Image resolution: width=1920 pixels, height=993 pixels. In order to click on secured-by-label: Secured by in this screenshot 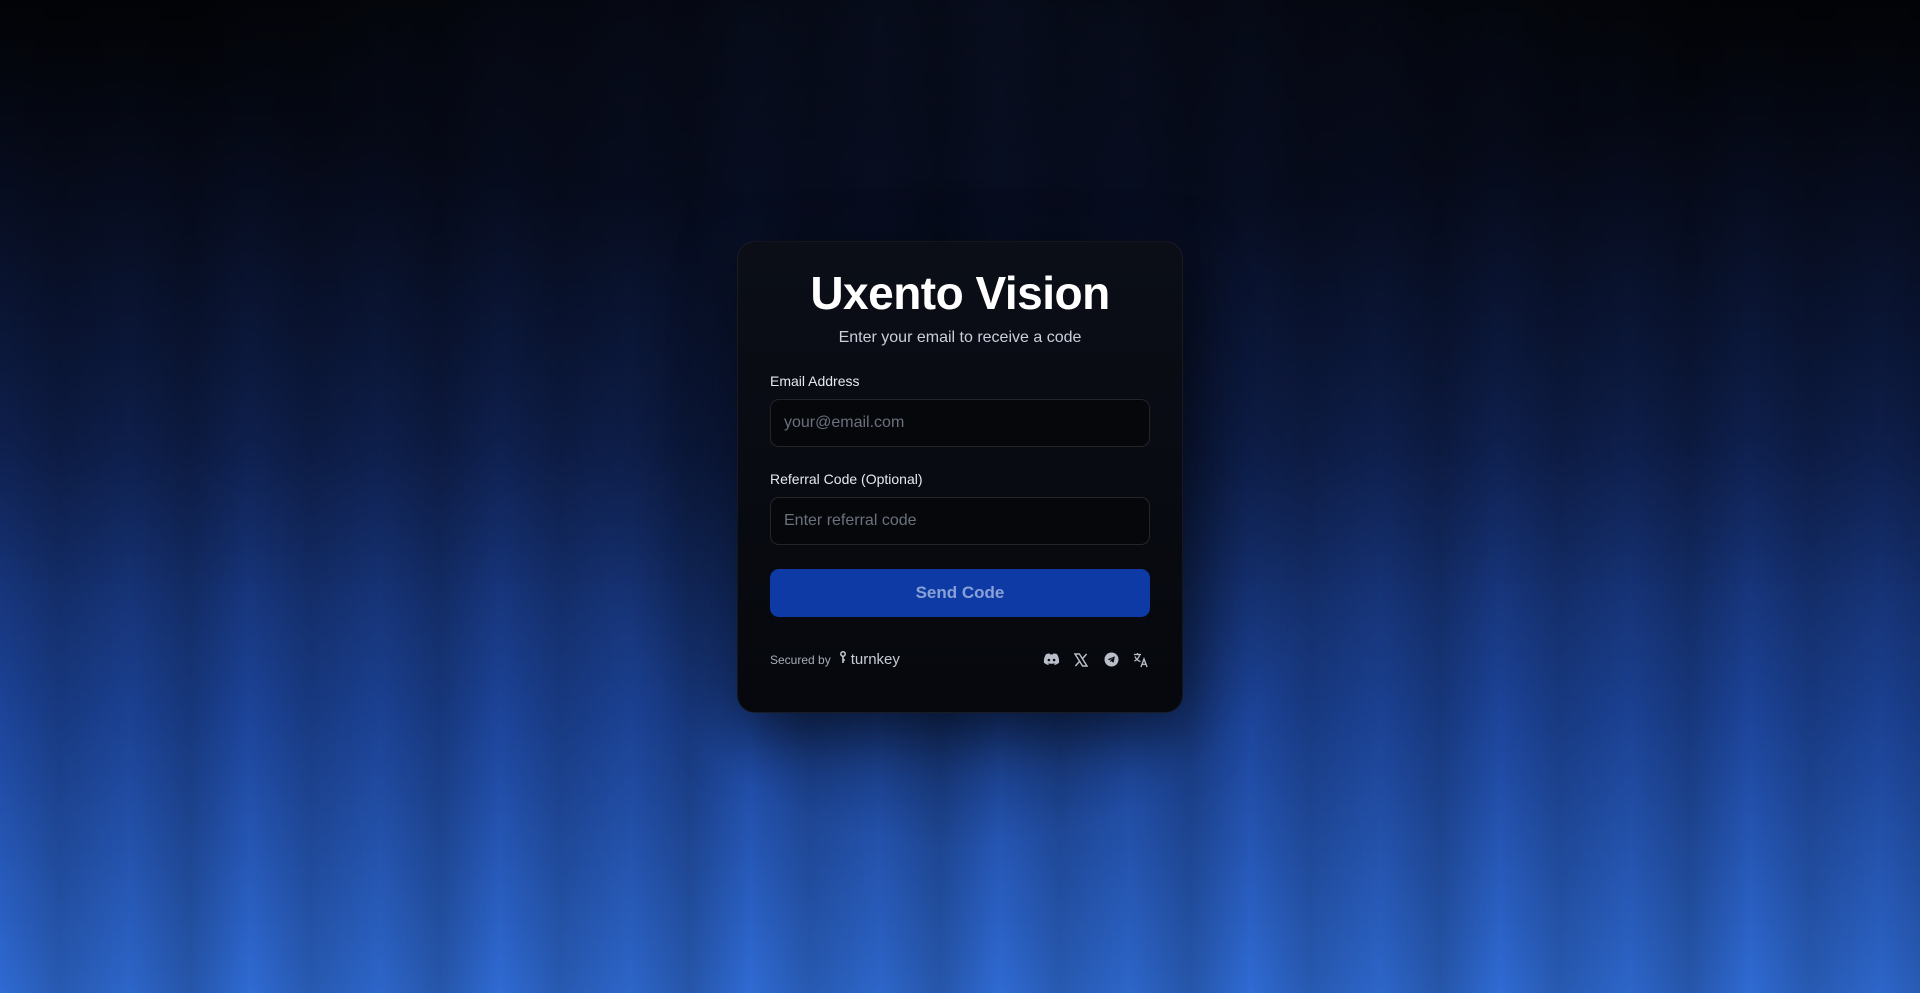, I will do `click(800, 659)`.